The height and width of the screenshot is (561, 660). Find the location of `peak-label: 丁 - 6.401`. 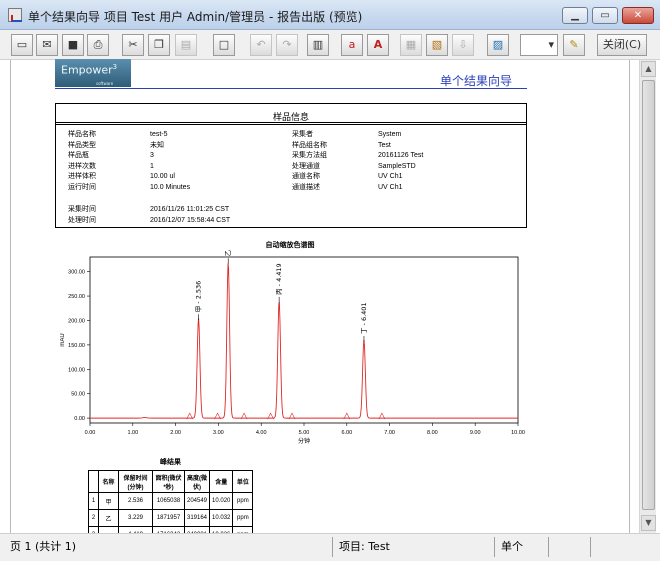

peak-label: 丁 - 6.401 is located at coordinates (364, 318).